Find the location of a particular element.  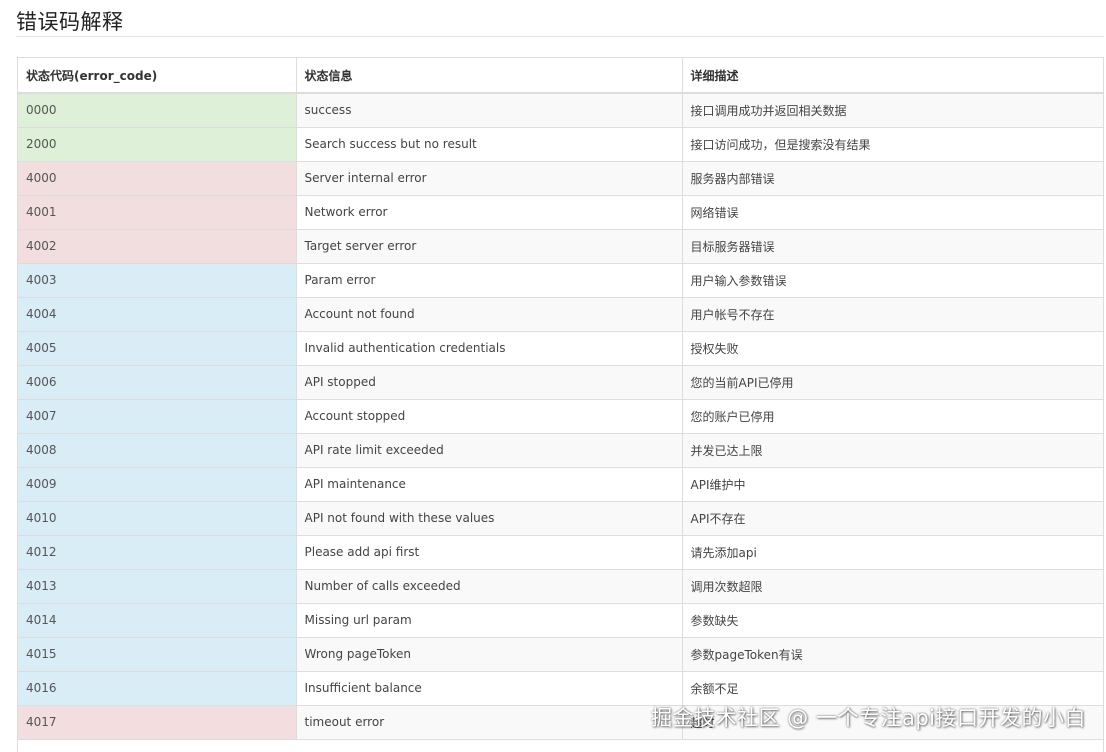

table-row: 4013 Number of calls exceeded 调用次数超限 is located at coordinates (560, 586).